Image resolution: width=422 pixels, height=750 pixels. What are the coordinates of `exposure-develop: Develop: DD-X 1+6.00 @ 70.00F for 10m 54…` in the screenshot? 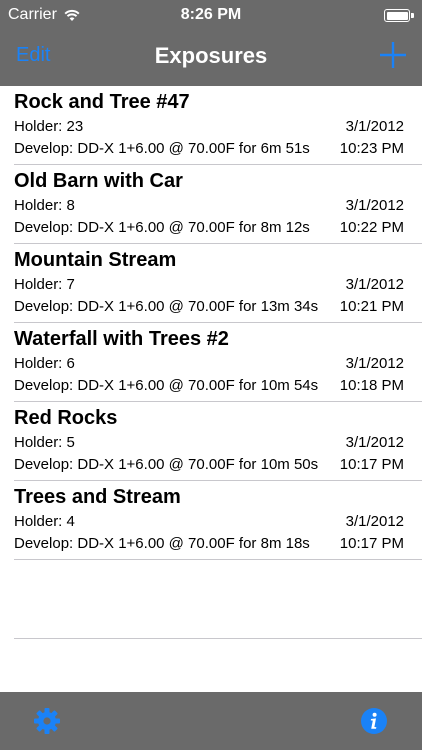 It's located at (166, 385).